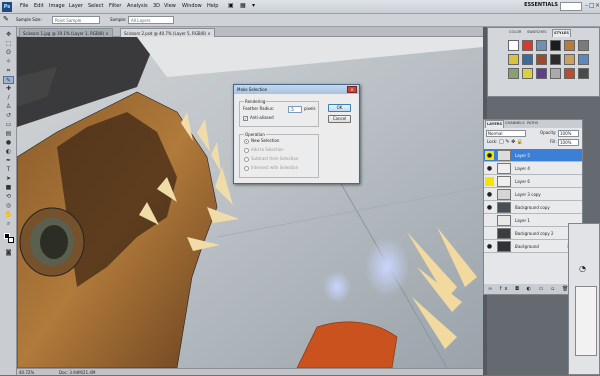  Describe the element at coordinates (8, 143) in the screenshot. I see `blur-tool-icon: ●` at that location.